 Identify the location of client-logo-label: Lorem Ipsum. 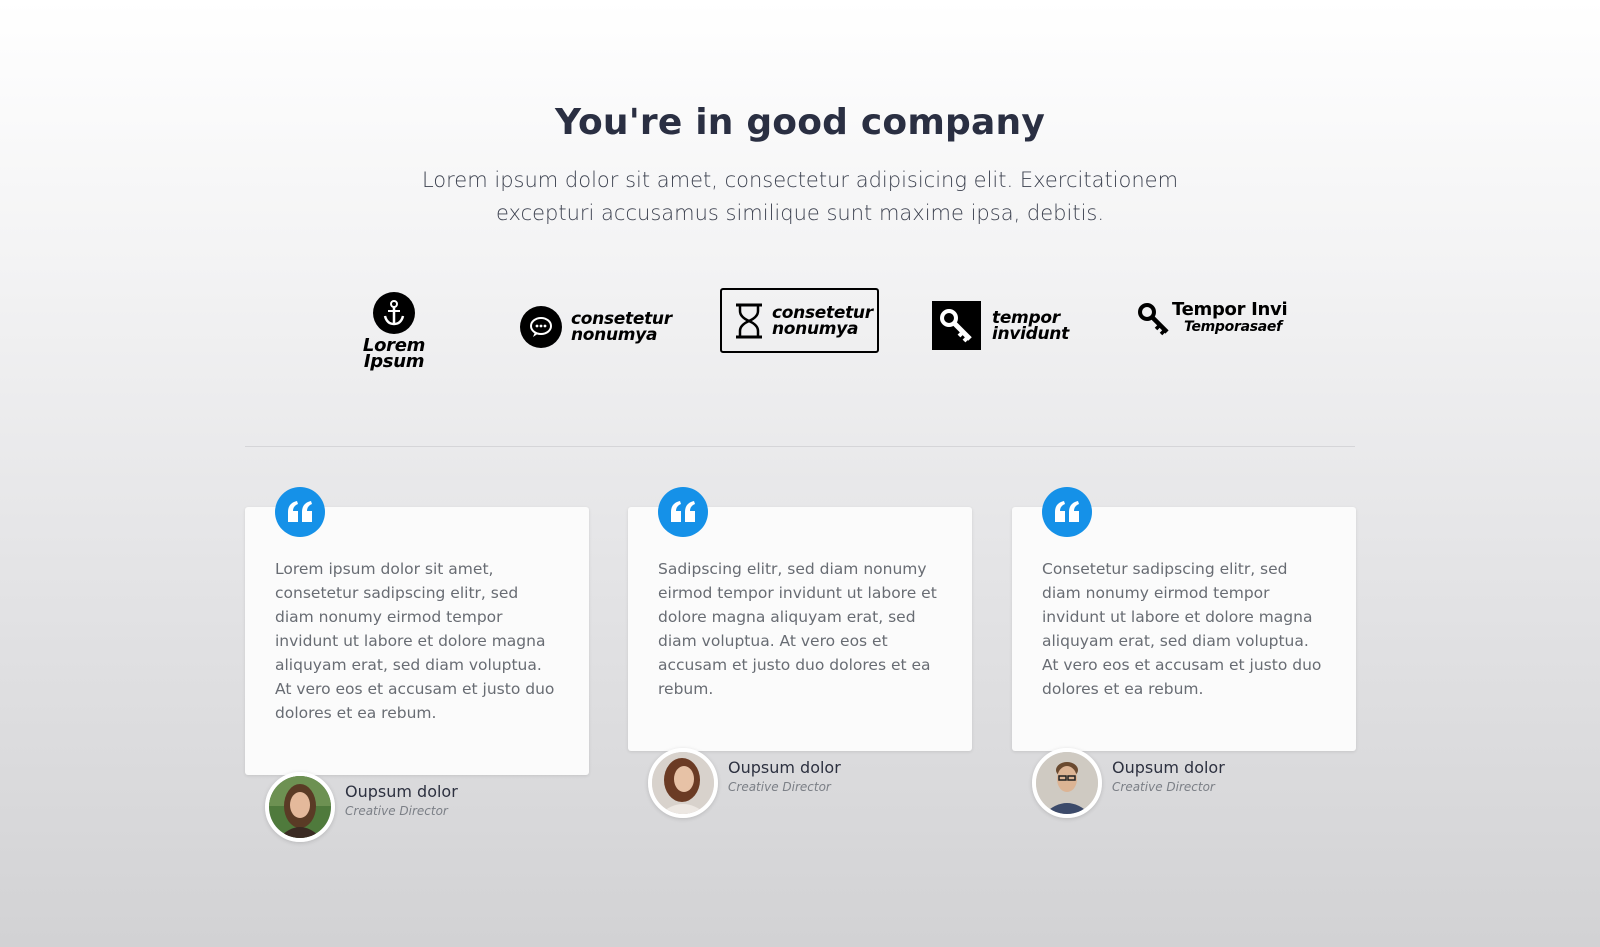
(394, 353).